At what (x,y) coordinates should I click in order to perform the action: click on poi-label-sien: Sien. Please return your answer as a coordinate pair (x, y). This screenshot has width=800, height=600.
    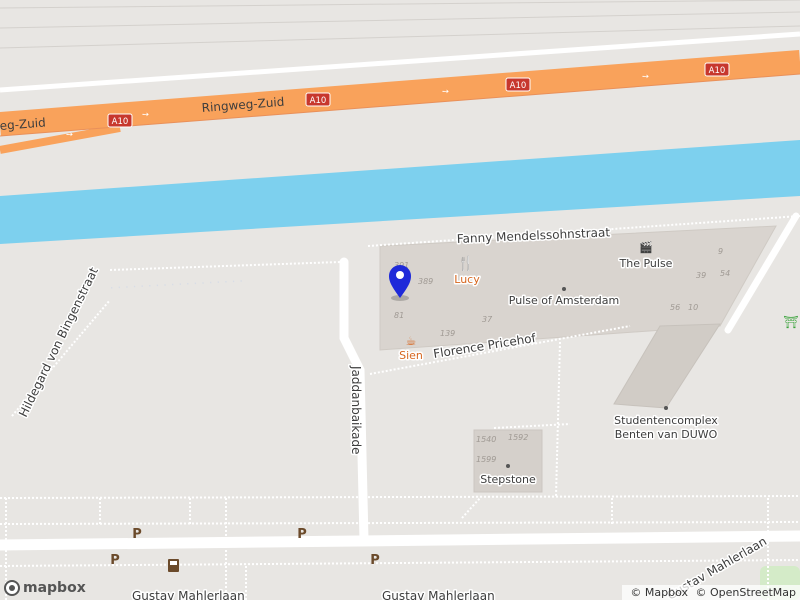
    Looking at the image, I should click on (411, 355).